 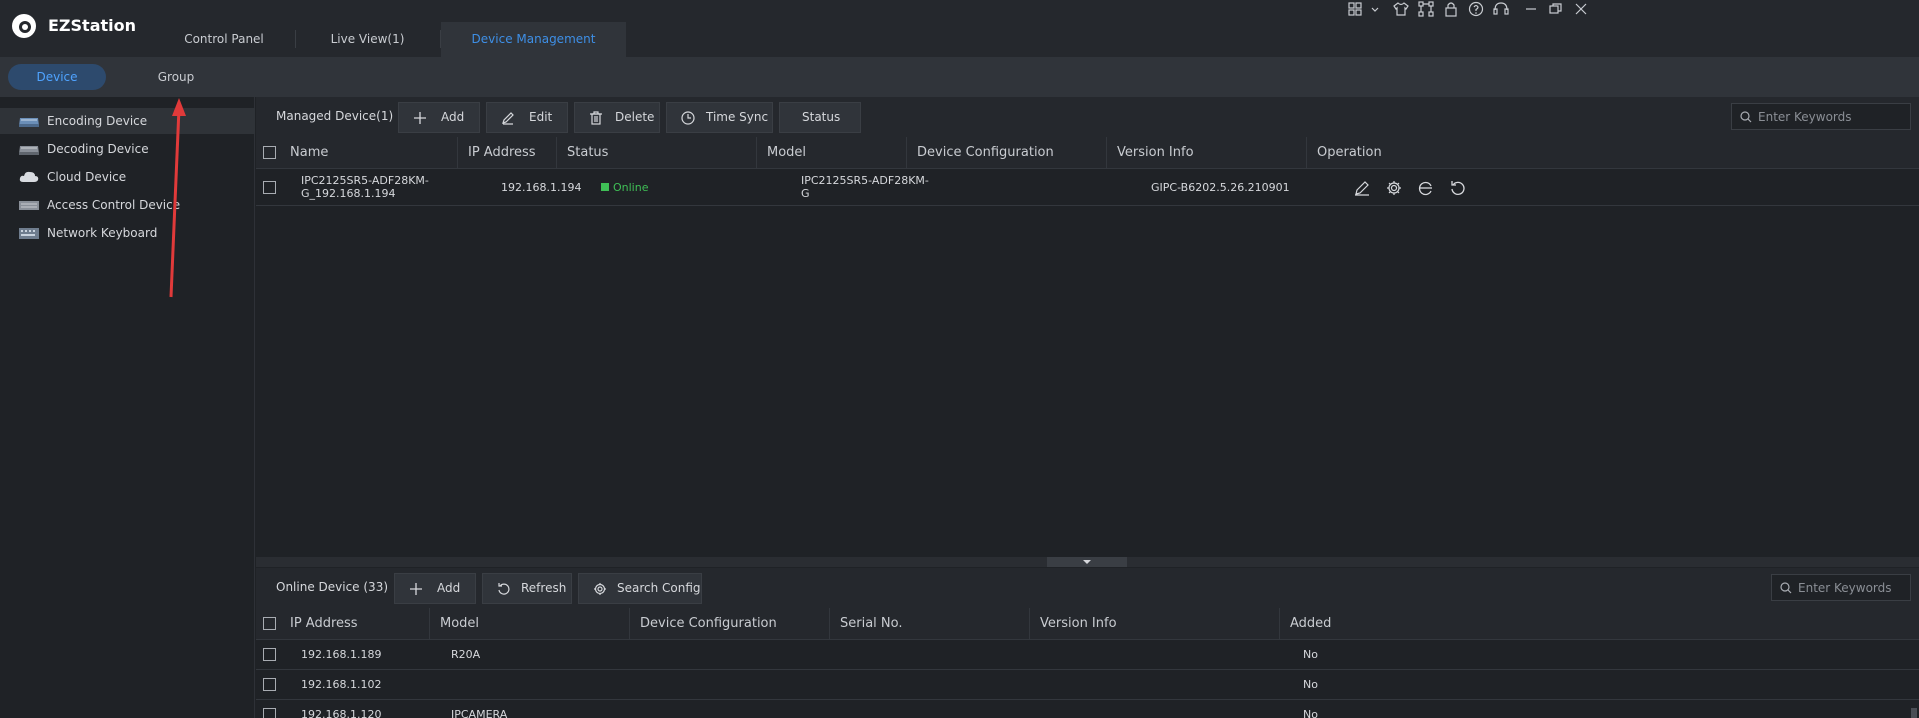 What do you see at coordinates (102, 233) in the screenshot?
I see `sidebar-item-label: Network Keyboard` at bounding box center [102, 233].